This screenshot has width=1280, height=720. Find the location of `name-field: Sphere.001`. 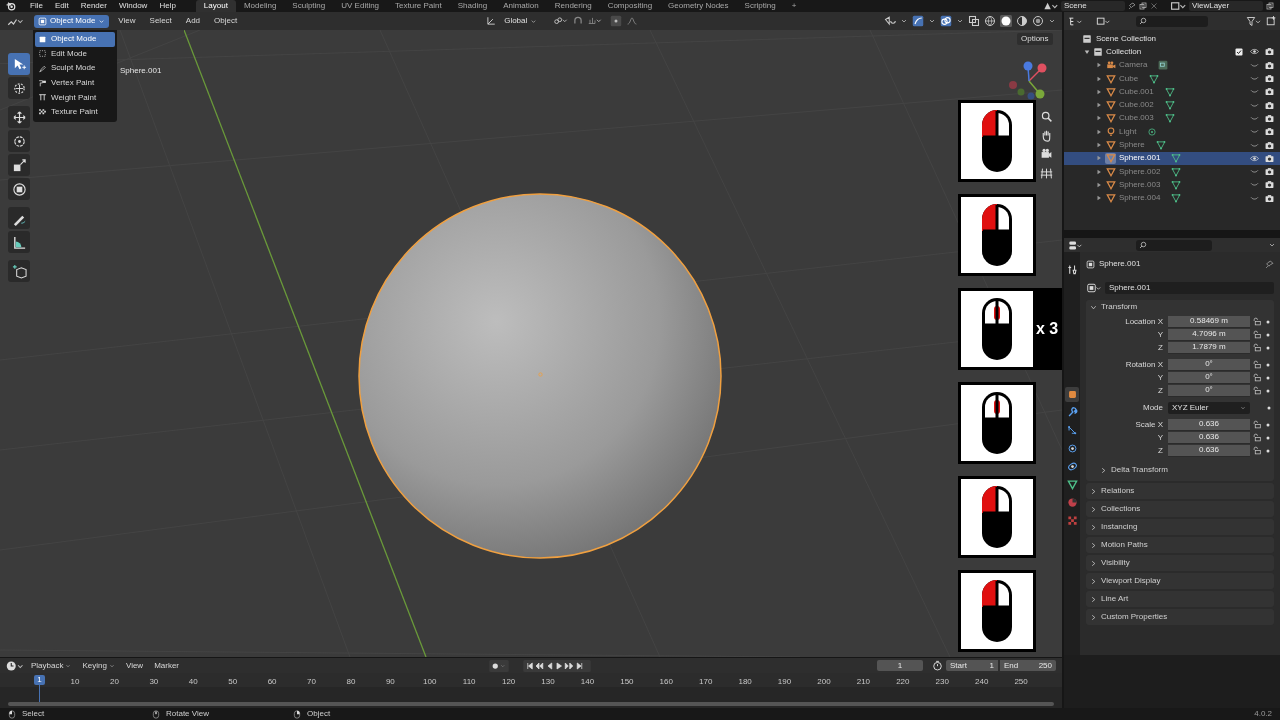

name-field: Sphere.001 is located at coordinates (1189, 288).